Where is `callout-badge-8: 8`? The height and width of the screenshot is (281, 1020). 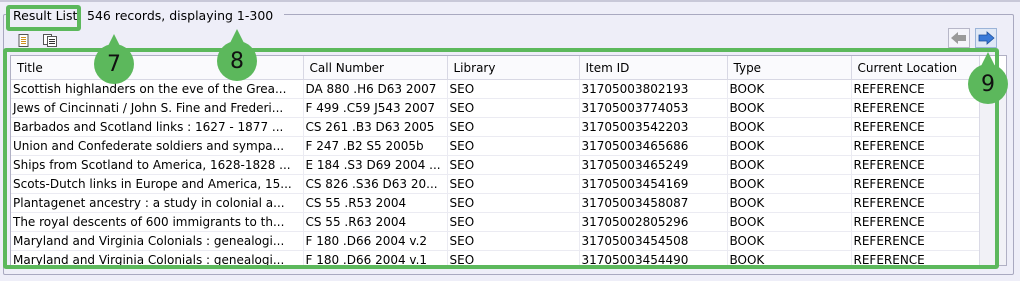 callout-badge-8: 8 is located at coordinates (237, 61).